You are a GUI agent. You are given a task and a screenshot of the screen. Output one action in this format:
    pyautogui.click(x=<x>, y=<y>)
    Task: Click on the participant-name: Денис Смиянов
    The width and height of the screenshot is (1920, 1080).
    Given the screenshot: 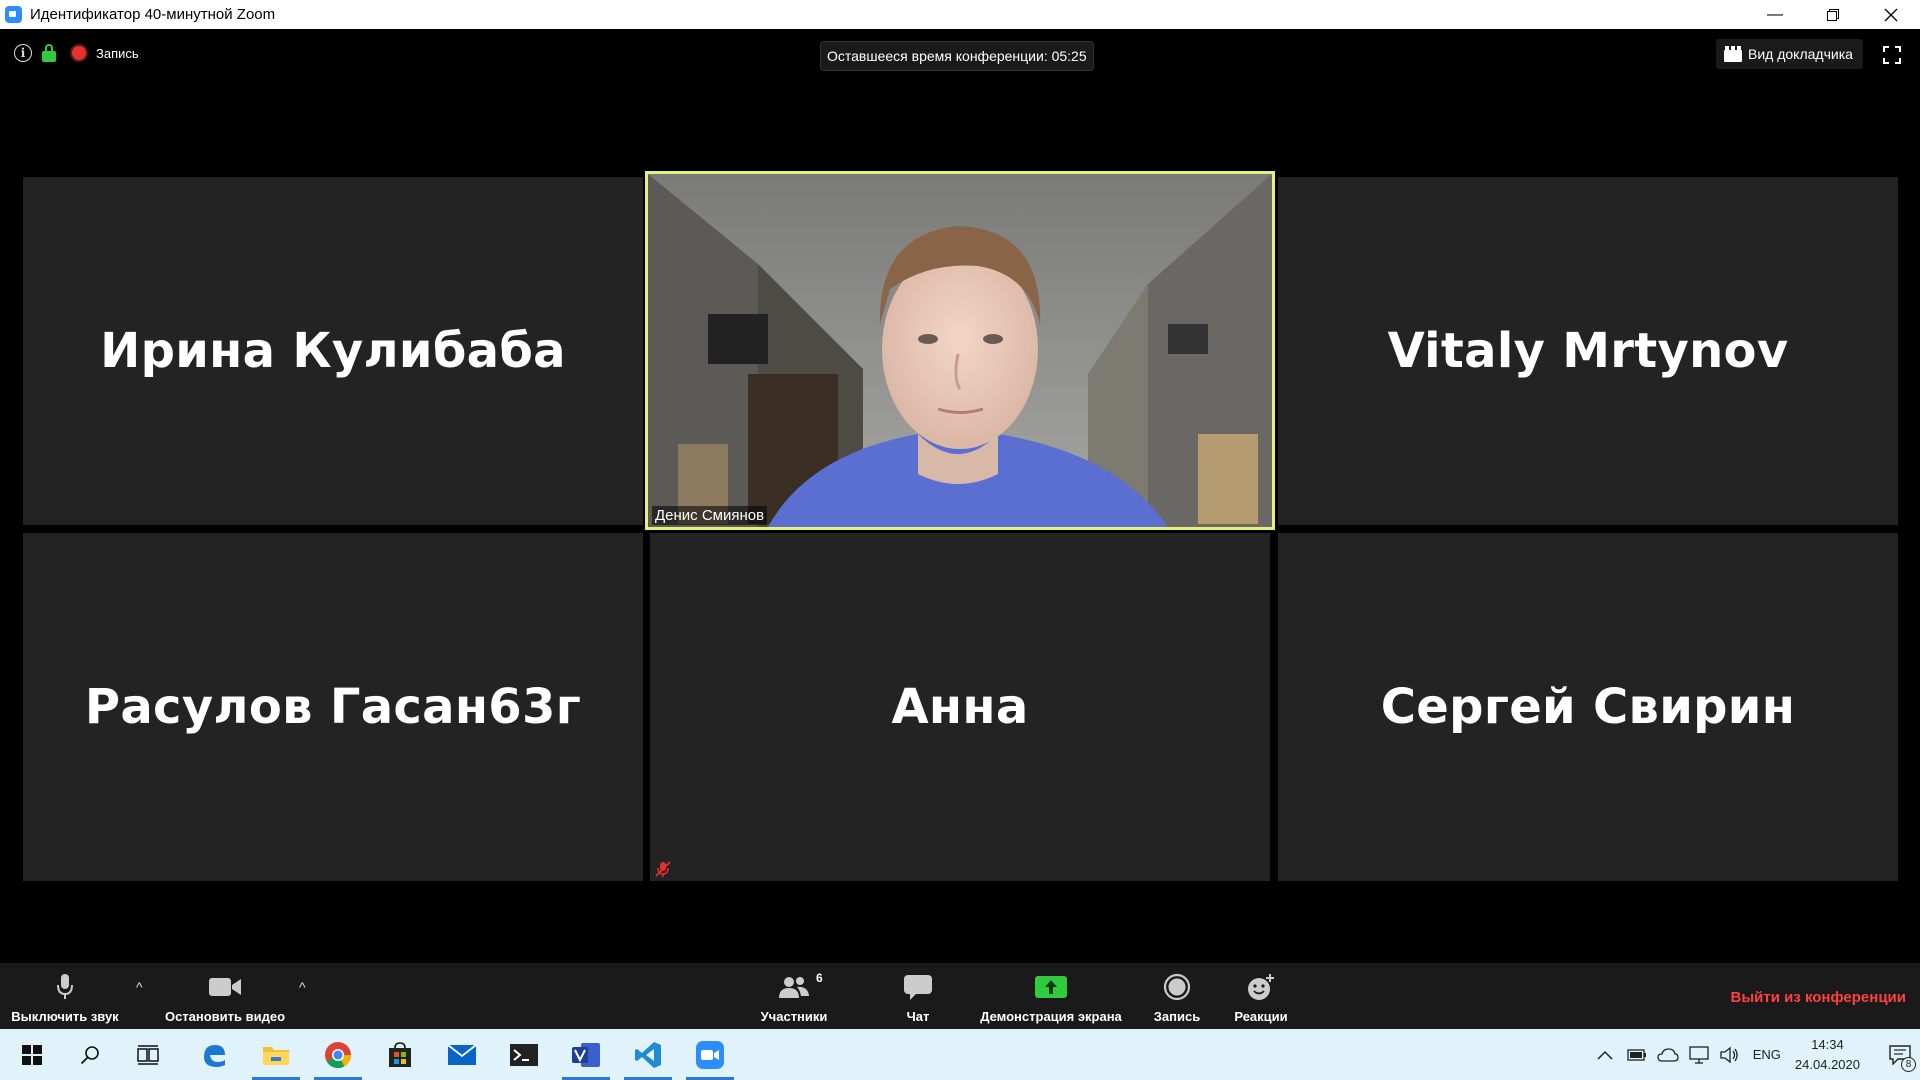 What is the action you would take?
    pyautogui.click(x=710, y=515)
    